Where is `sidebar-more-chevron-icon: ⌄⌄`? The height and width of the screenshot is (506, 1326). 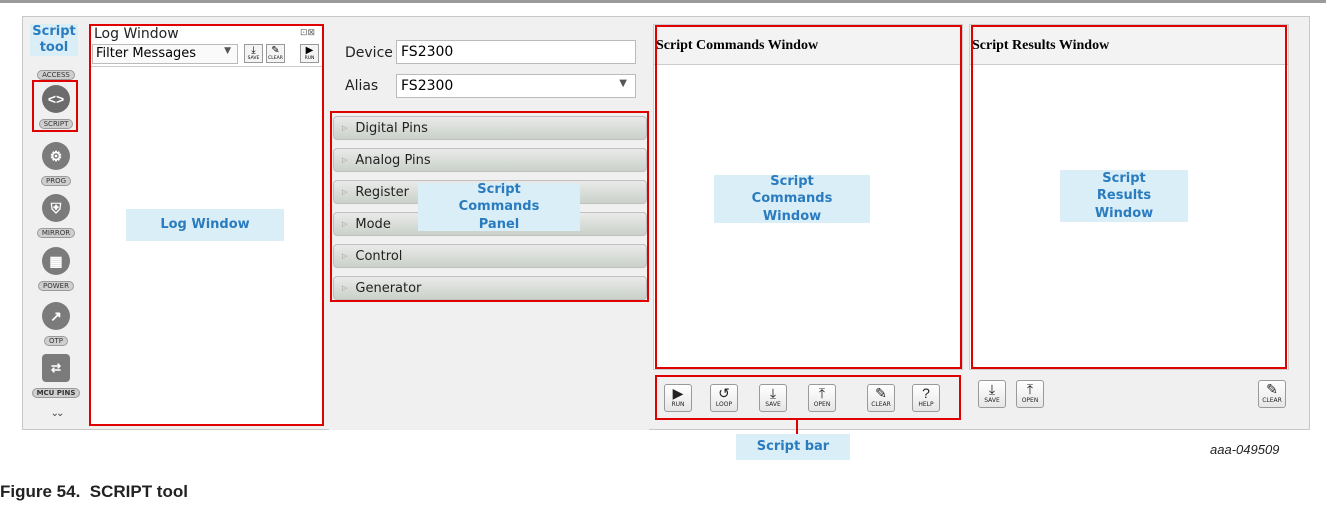 sidebar-more-chevron-icon: ⌄⌄ is located at coordinates (56, 413).